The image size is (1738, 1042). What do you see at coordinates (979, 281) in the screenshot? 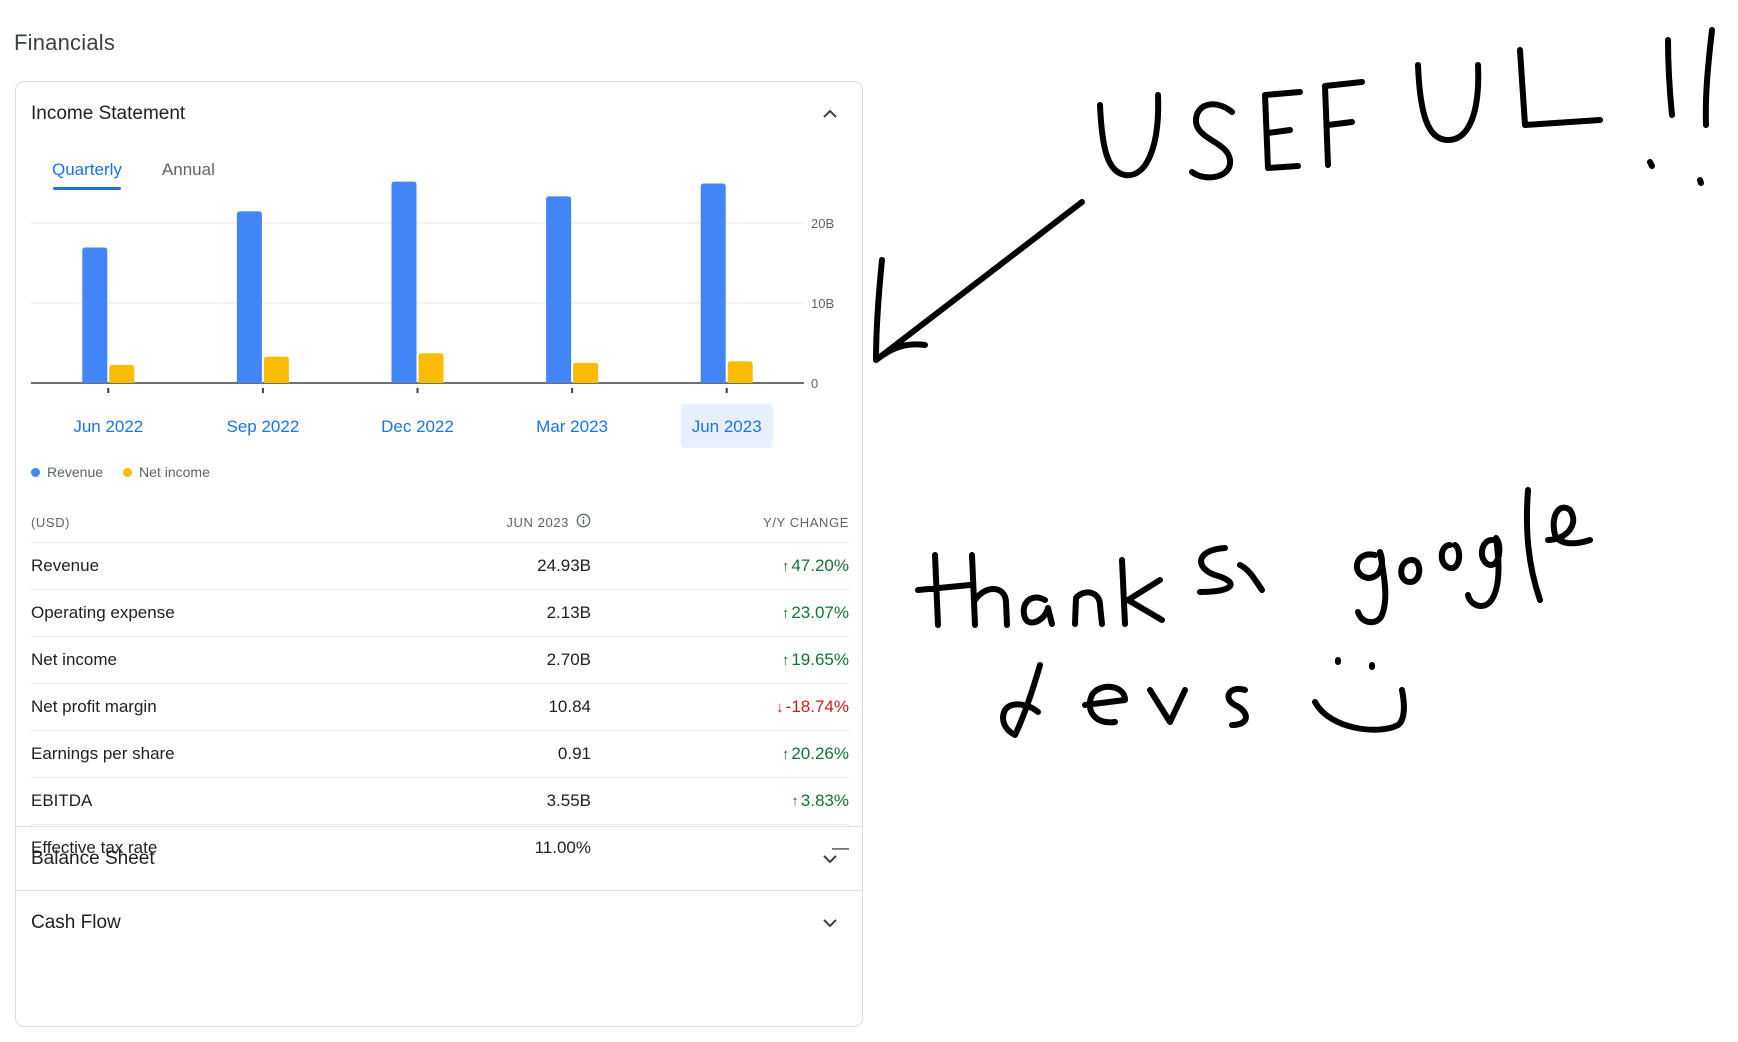
I see `arrow-icon` at bounding box center [979, 281].